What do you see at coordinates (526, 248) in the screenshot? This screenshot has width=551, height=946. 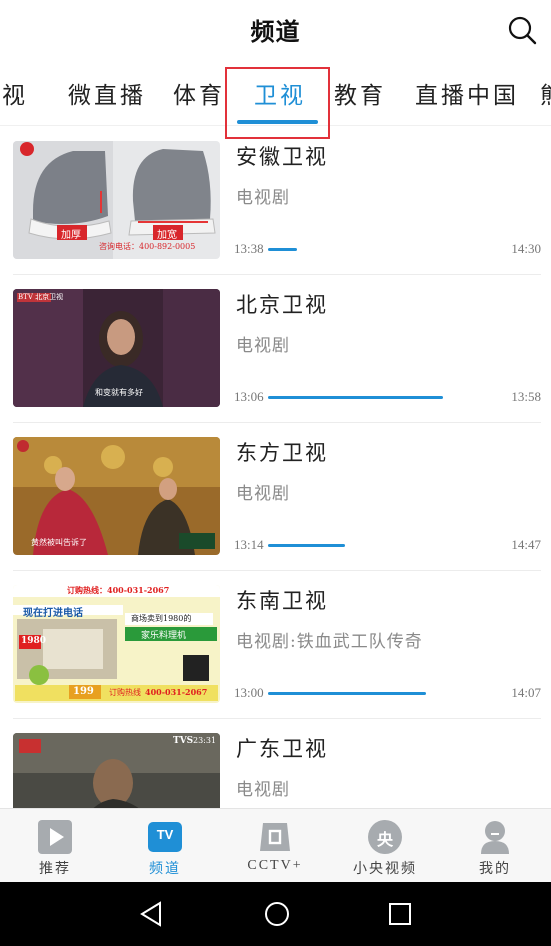 I see `program-end-time: 14:30` at bounding box center [526, 248].